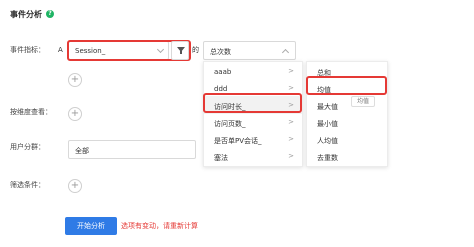 The image size is (474, 247). I want to click on page-title: 事件分析, so click(26, 14).